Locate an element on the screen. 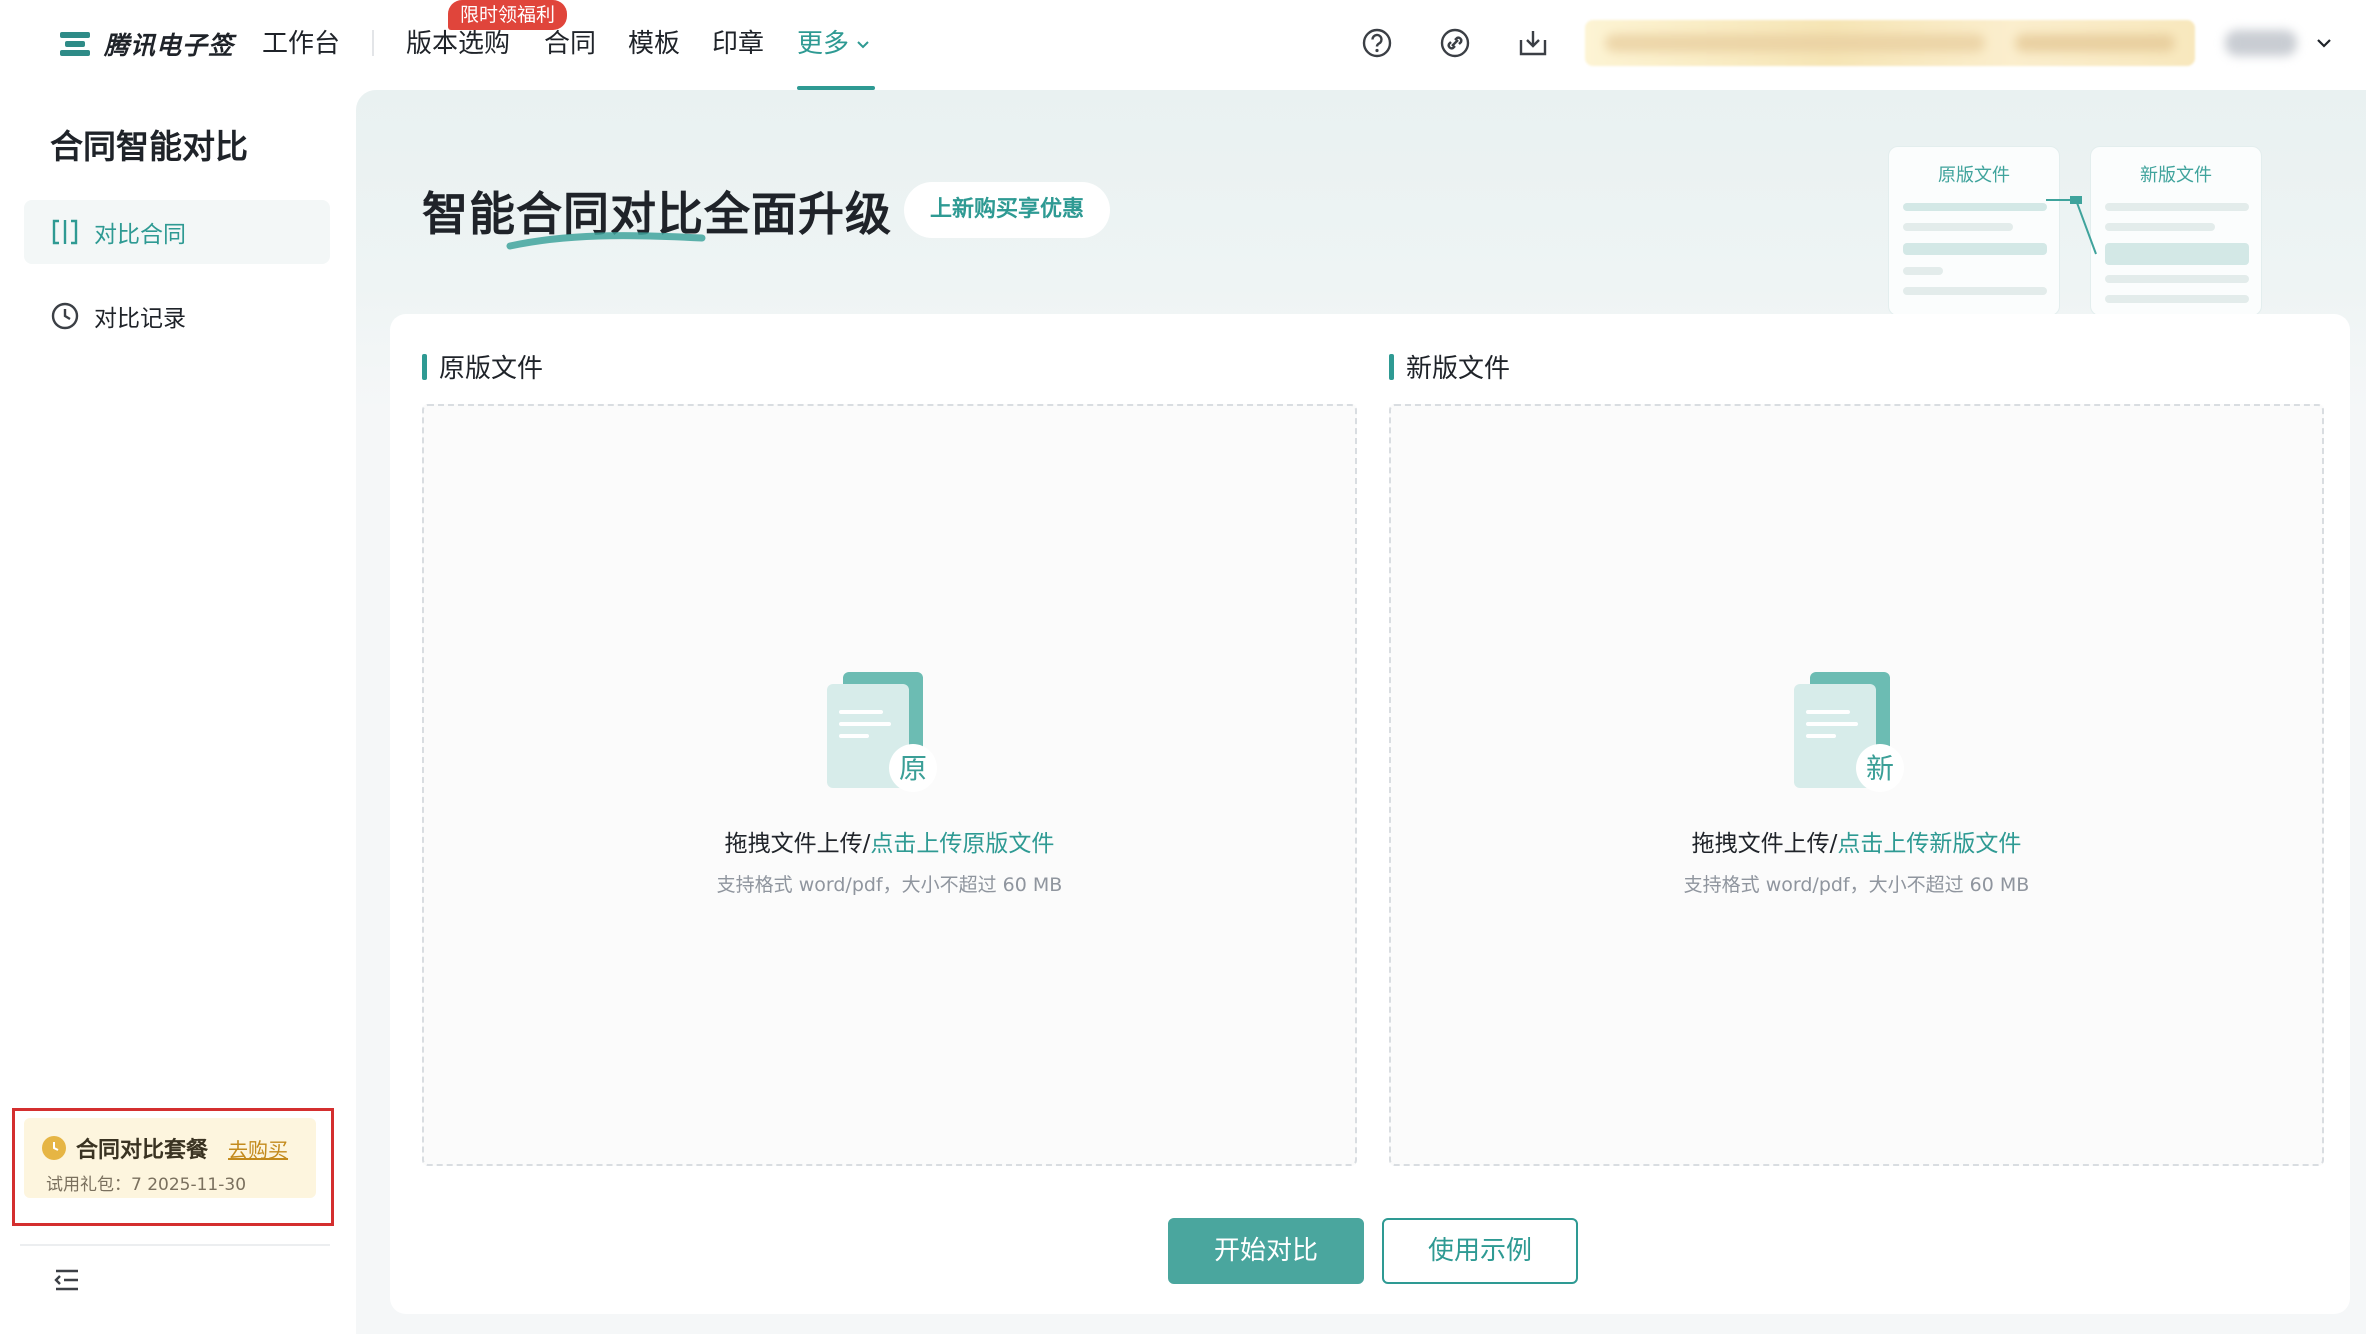  new-file-heading: 新版文件 is located at coordinates (1449, 366).